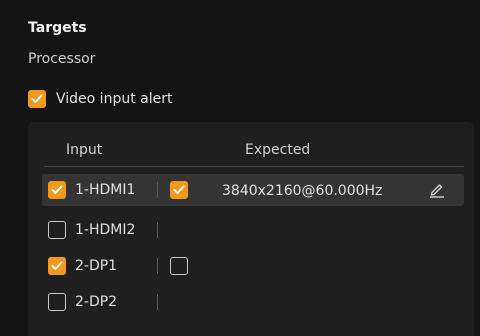 The image size is (480, 336). Describe the element at coordinates (114, 99) in the screenshot. I see `video-input-alert-label: Video input alert` at that location.